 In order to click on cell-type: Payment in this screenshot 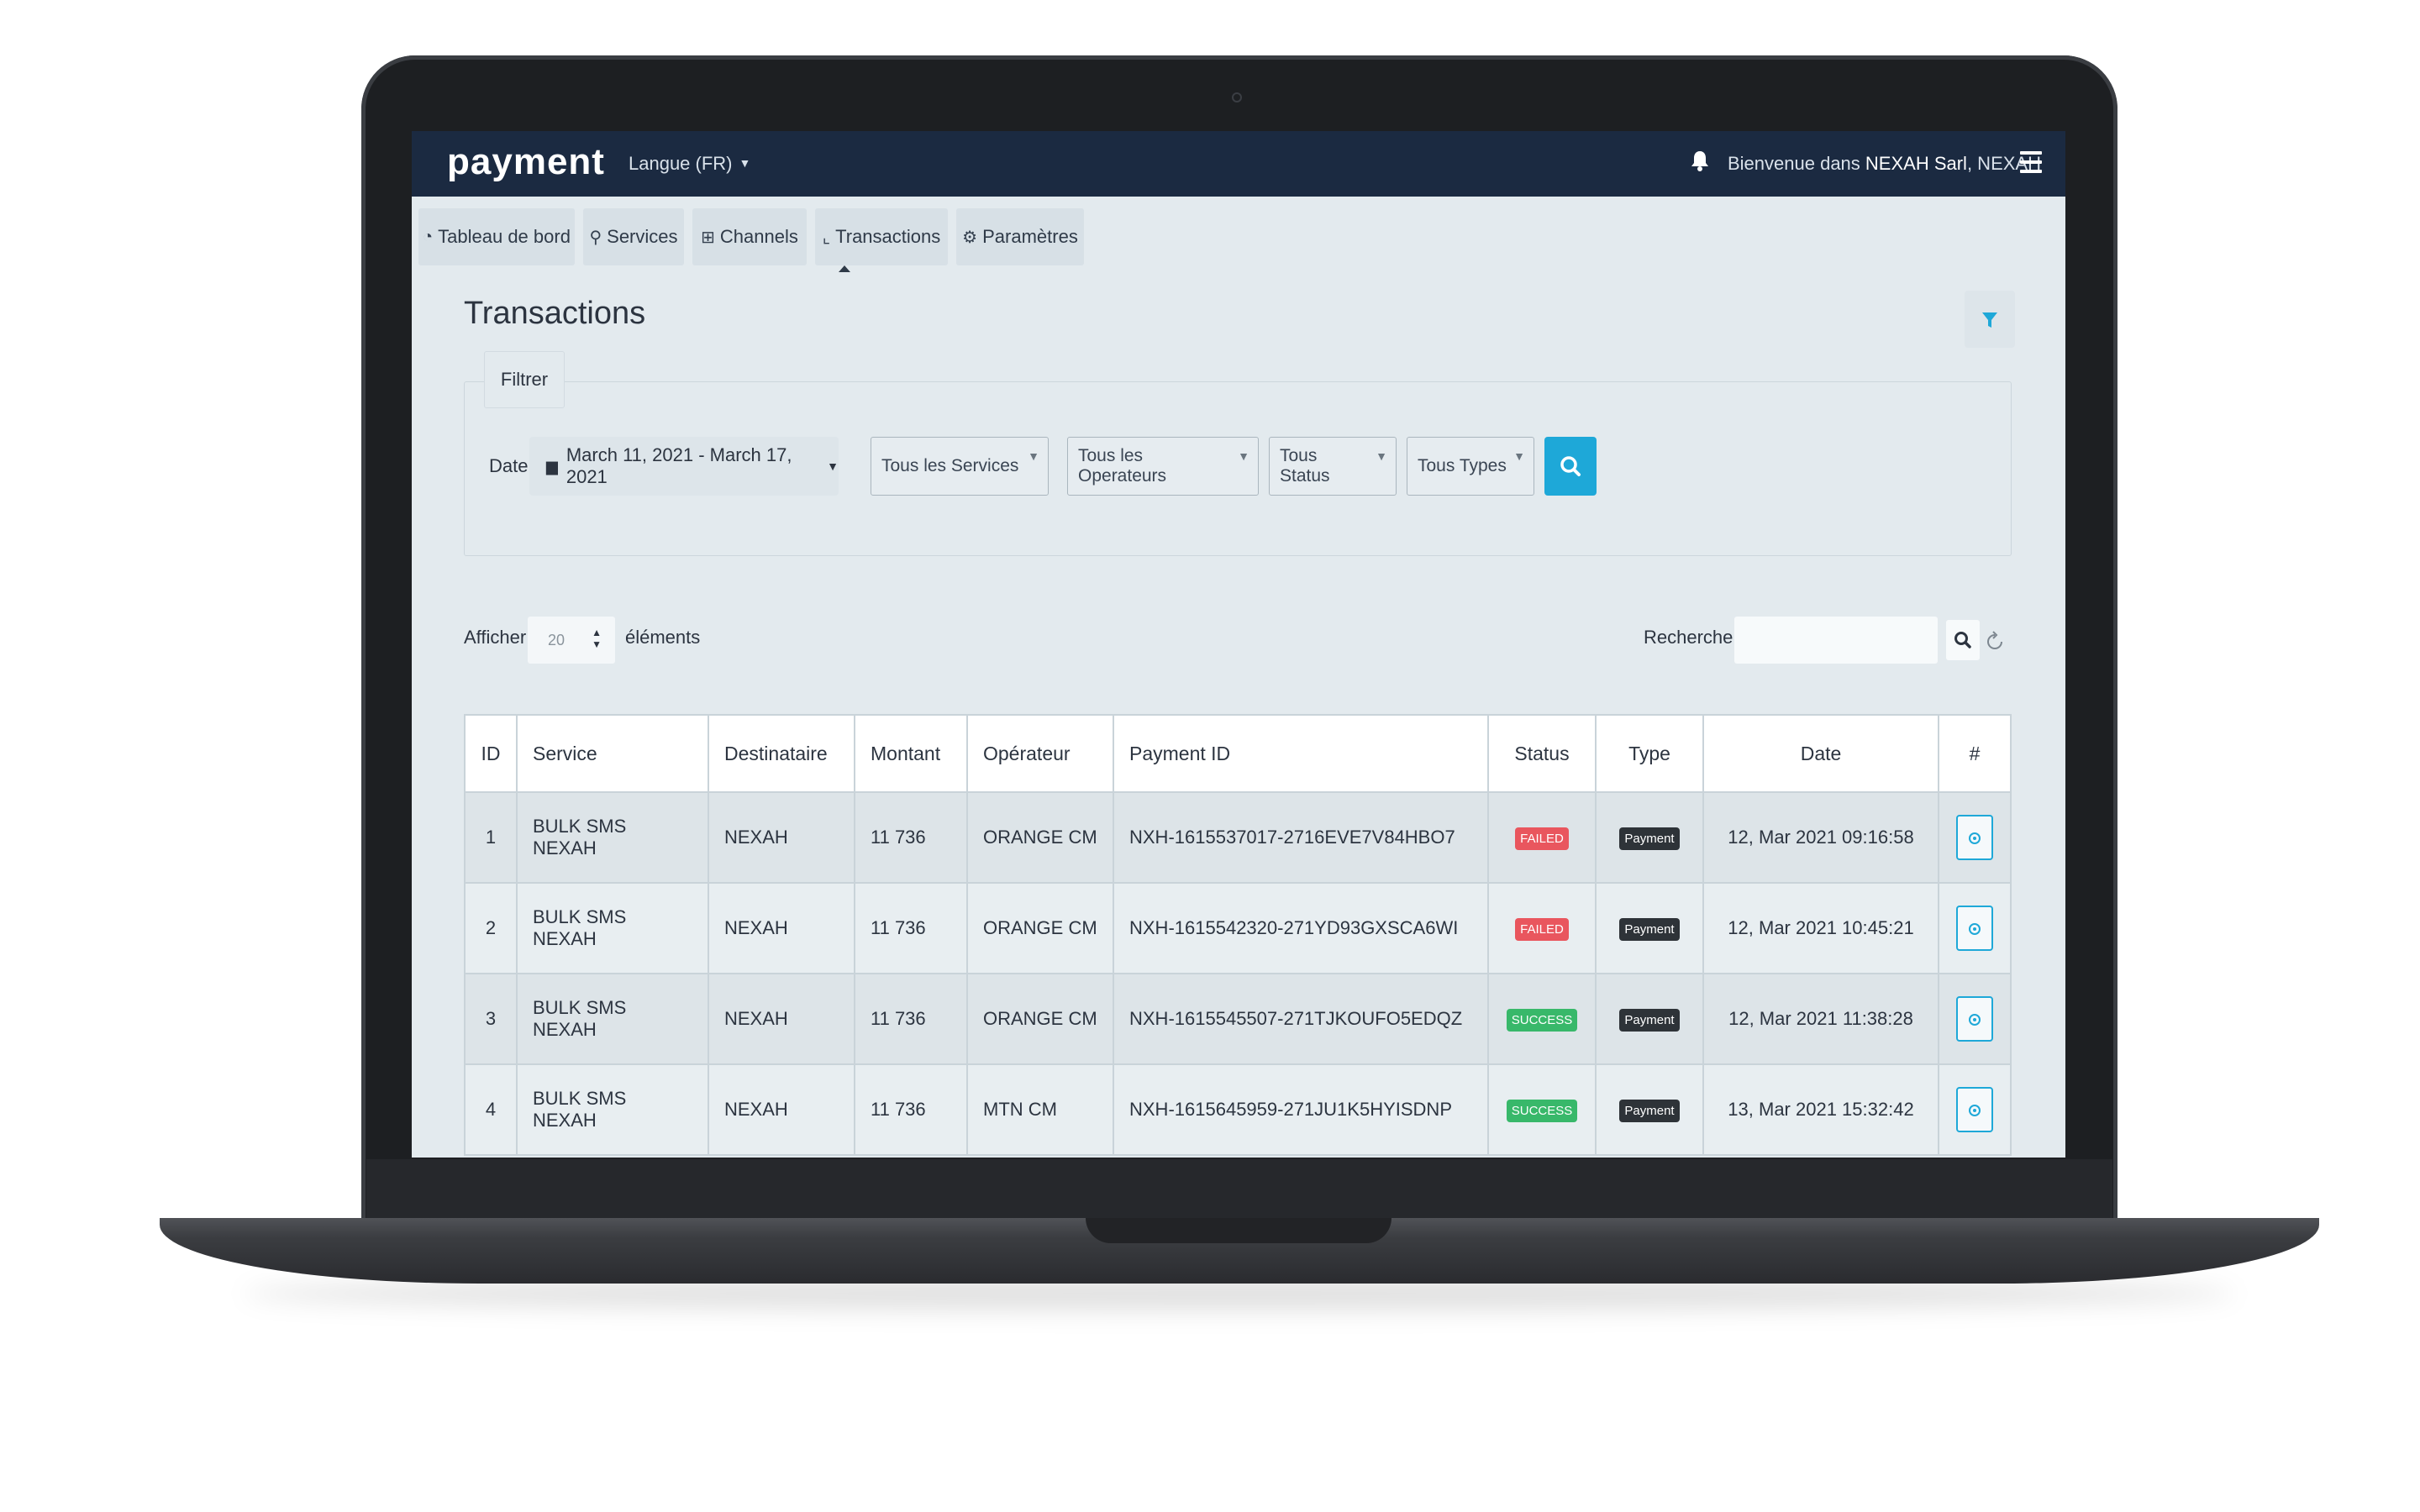, I will do `click(1650, 1109)`.